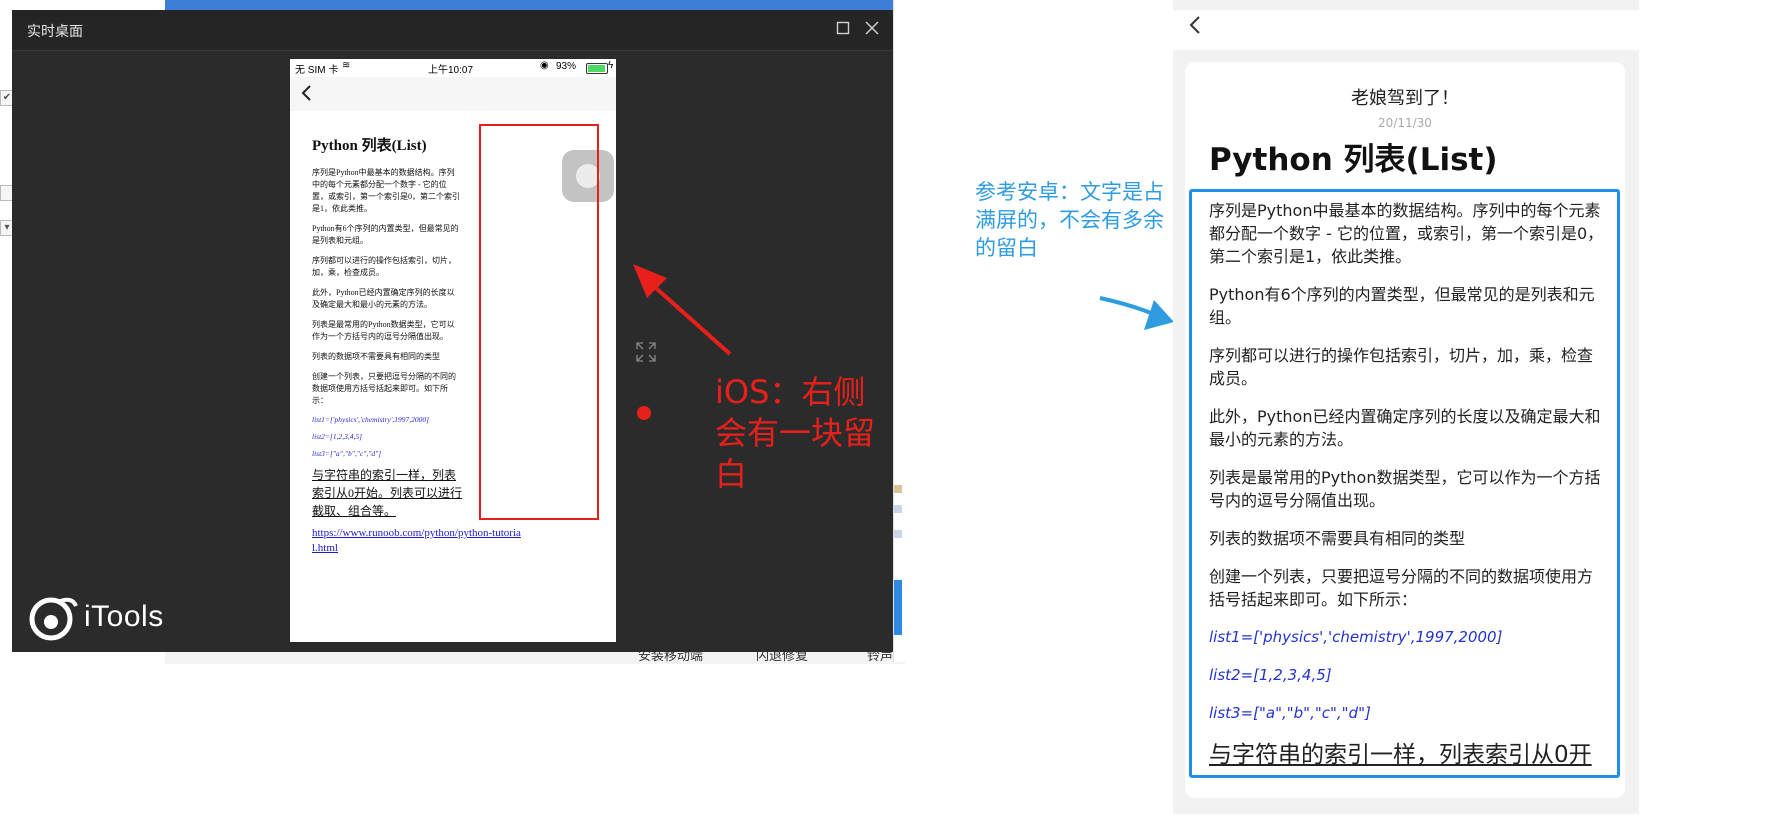  I want to click on android-status-bar, so click(1406, 5).